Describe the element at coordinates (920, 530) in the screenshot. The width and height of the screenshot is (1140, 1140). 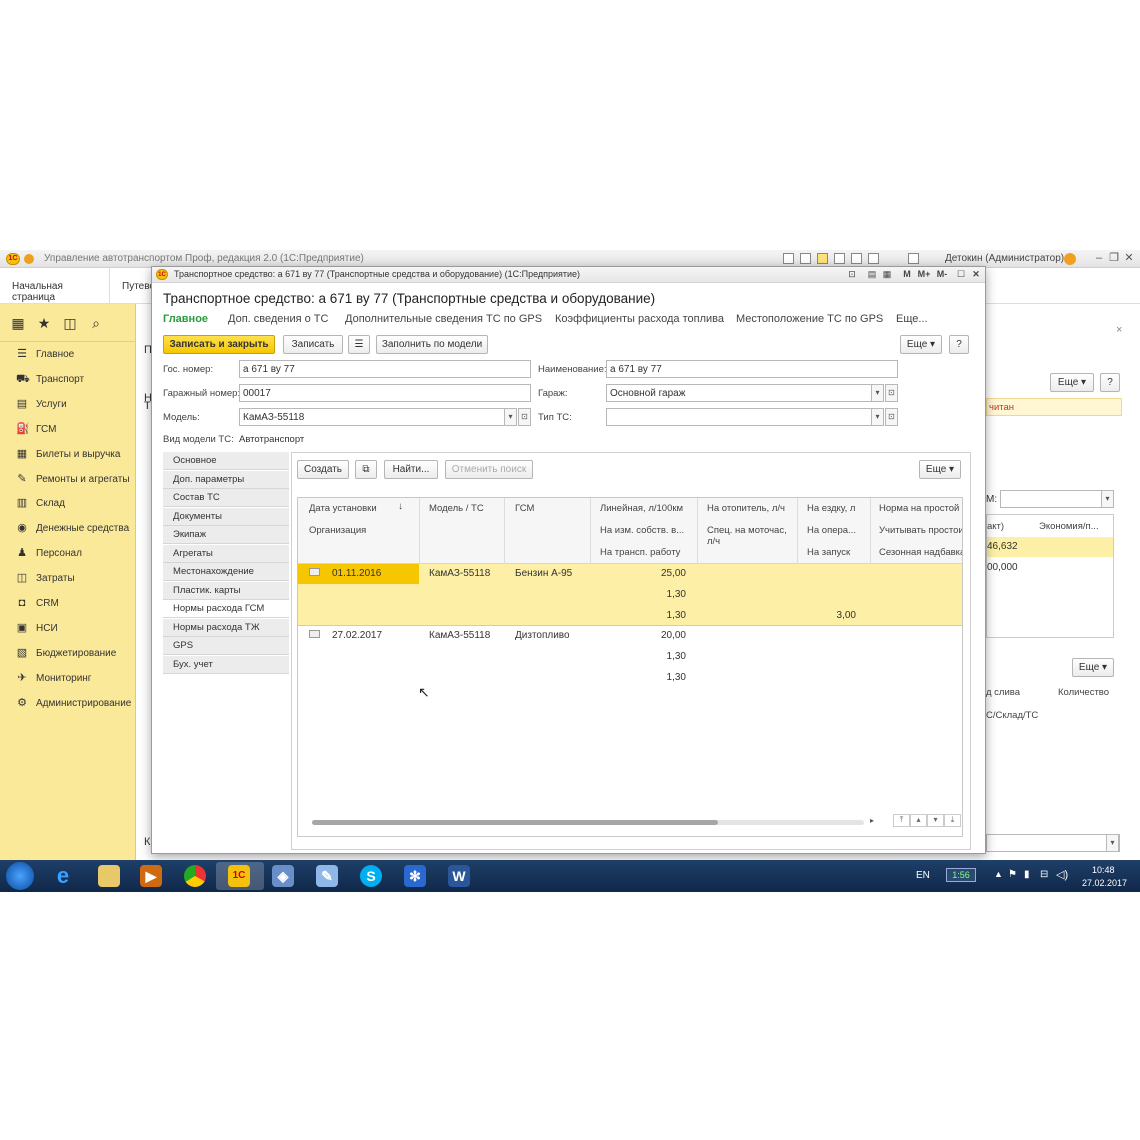
I see `col-idle-count: Учитывать простои` at that location.